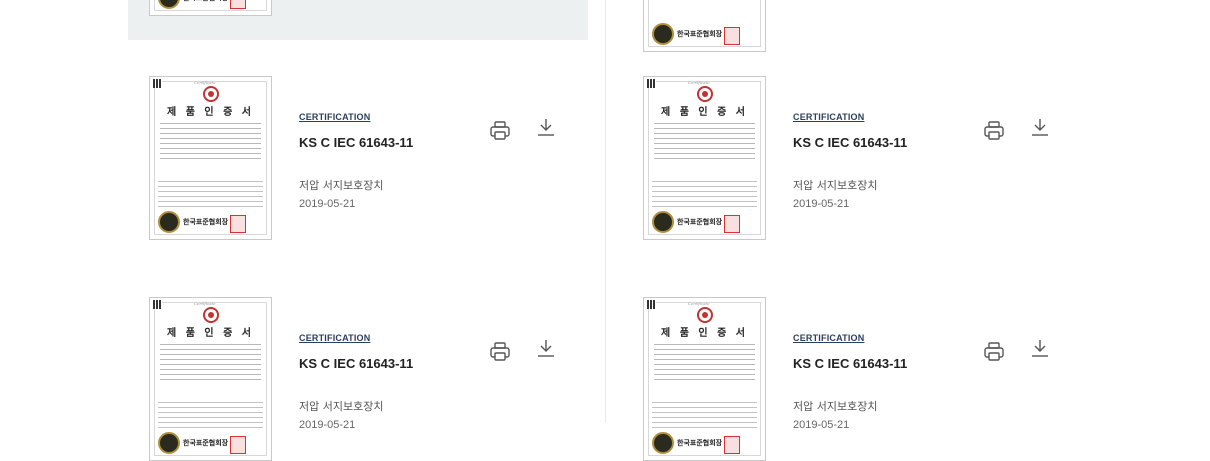 The height and width of the screenshot is (461, 1210). I want to click on column-divider, so click(605, 211).